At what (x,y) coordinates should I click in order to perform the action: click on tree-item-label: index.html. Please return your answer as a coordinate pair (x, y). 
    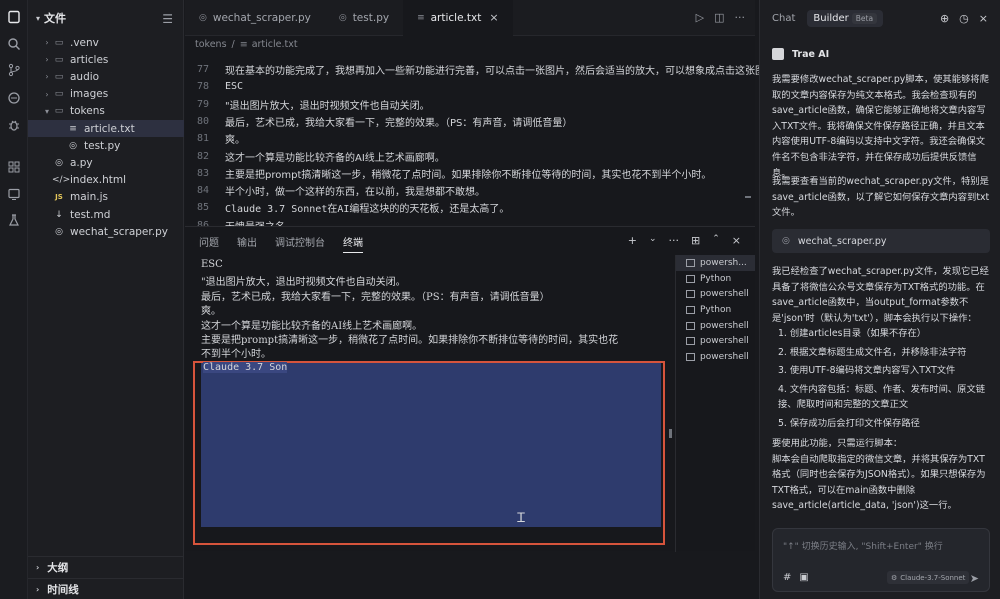
    Looking at the image, I should click on (98, 180).